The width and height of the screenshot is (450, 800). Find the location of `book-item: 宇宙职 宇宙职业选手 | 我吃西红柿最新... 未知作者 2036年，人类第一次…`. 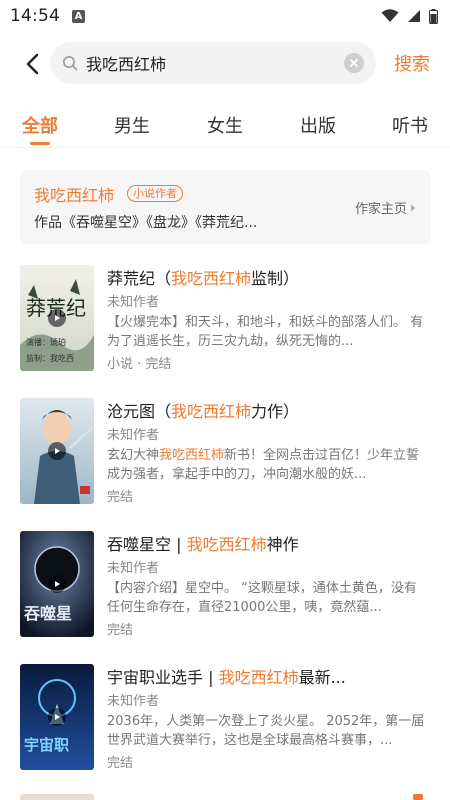

book-item: 宇宙职 宇宙职业选手 | 我吃西红柿最新... 未知作者 2036年，人类第一次… is located at coordinates (225, 719).